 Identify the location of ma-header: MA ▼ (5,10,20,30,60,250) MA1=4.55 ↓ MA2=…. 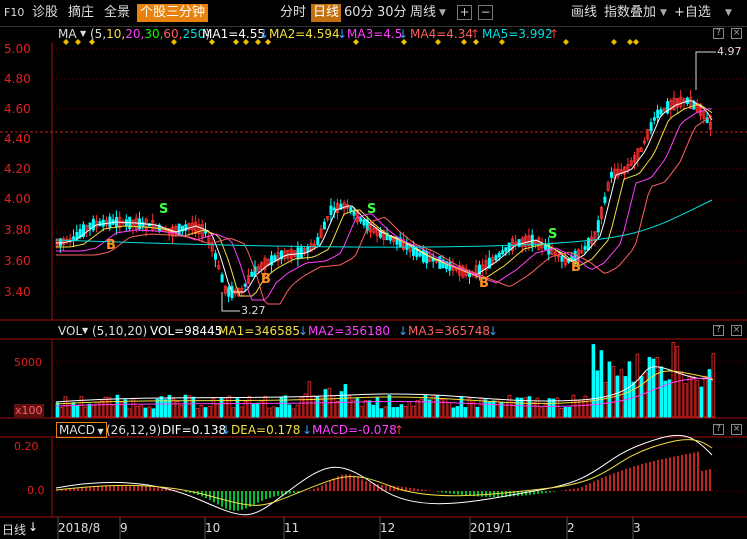
(373, 34).